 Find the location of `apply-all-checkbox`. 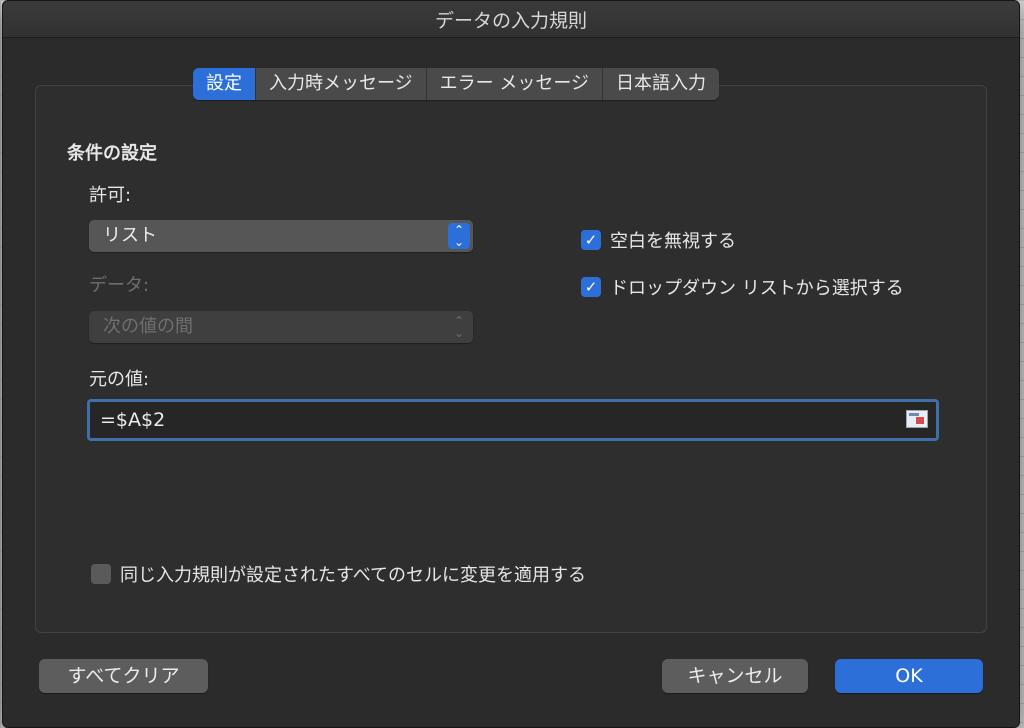

apply-all-checkbox is located at coordinates (101, 574).